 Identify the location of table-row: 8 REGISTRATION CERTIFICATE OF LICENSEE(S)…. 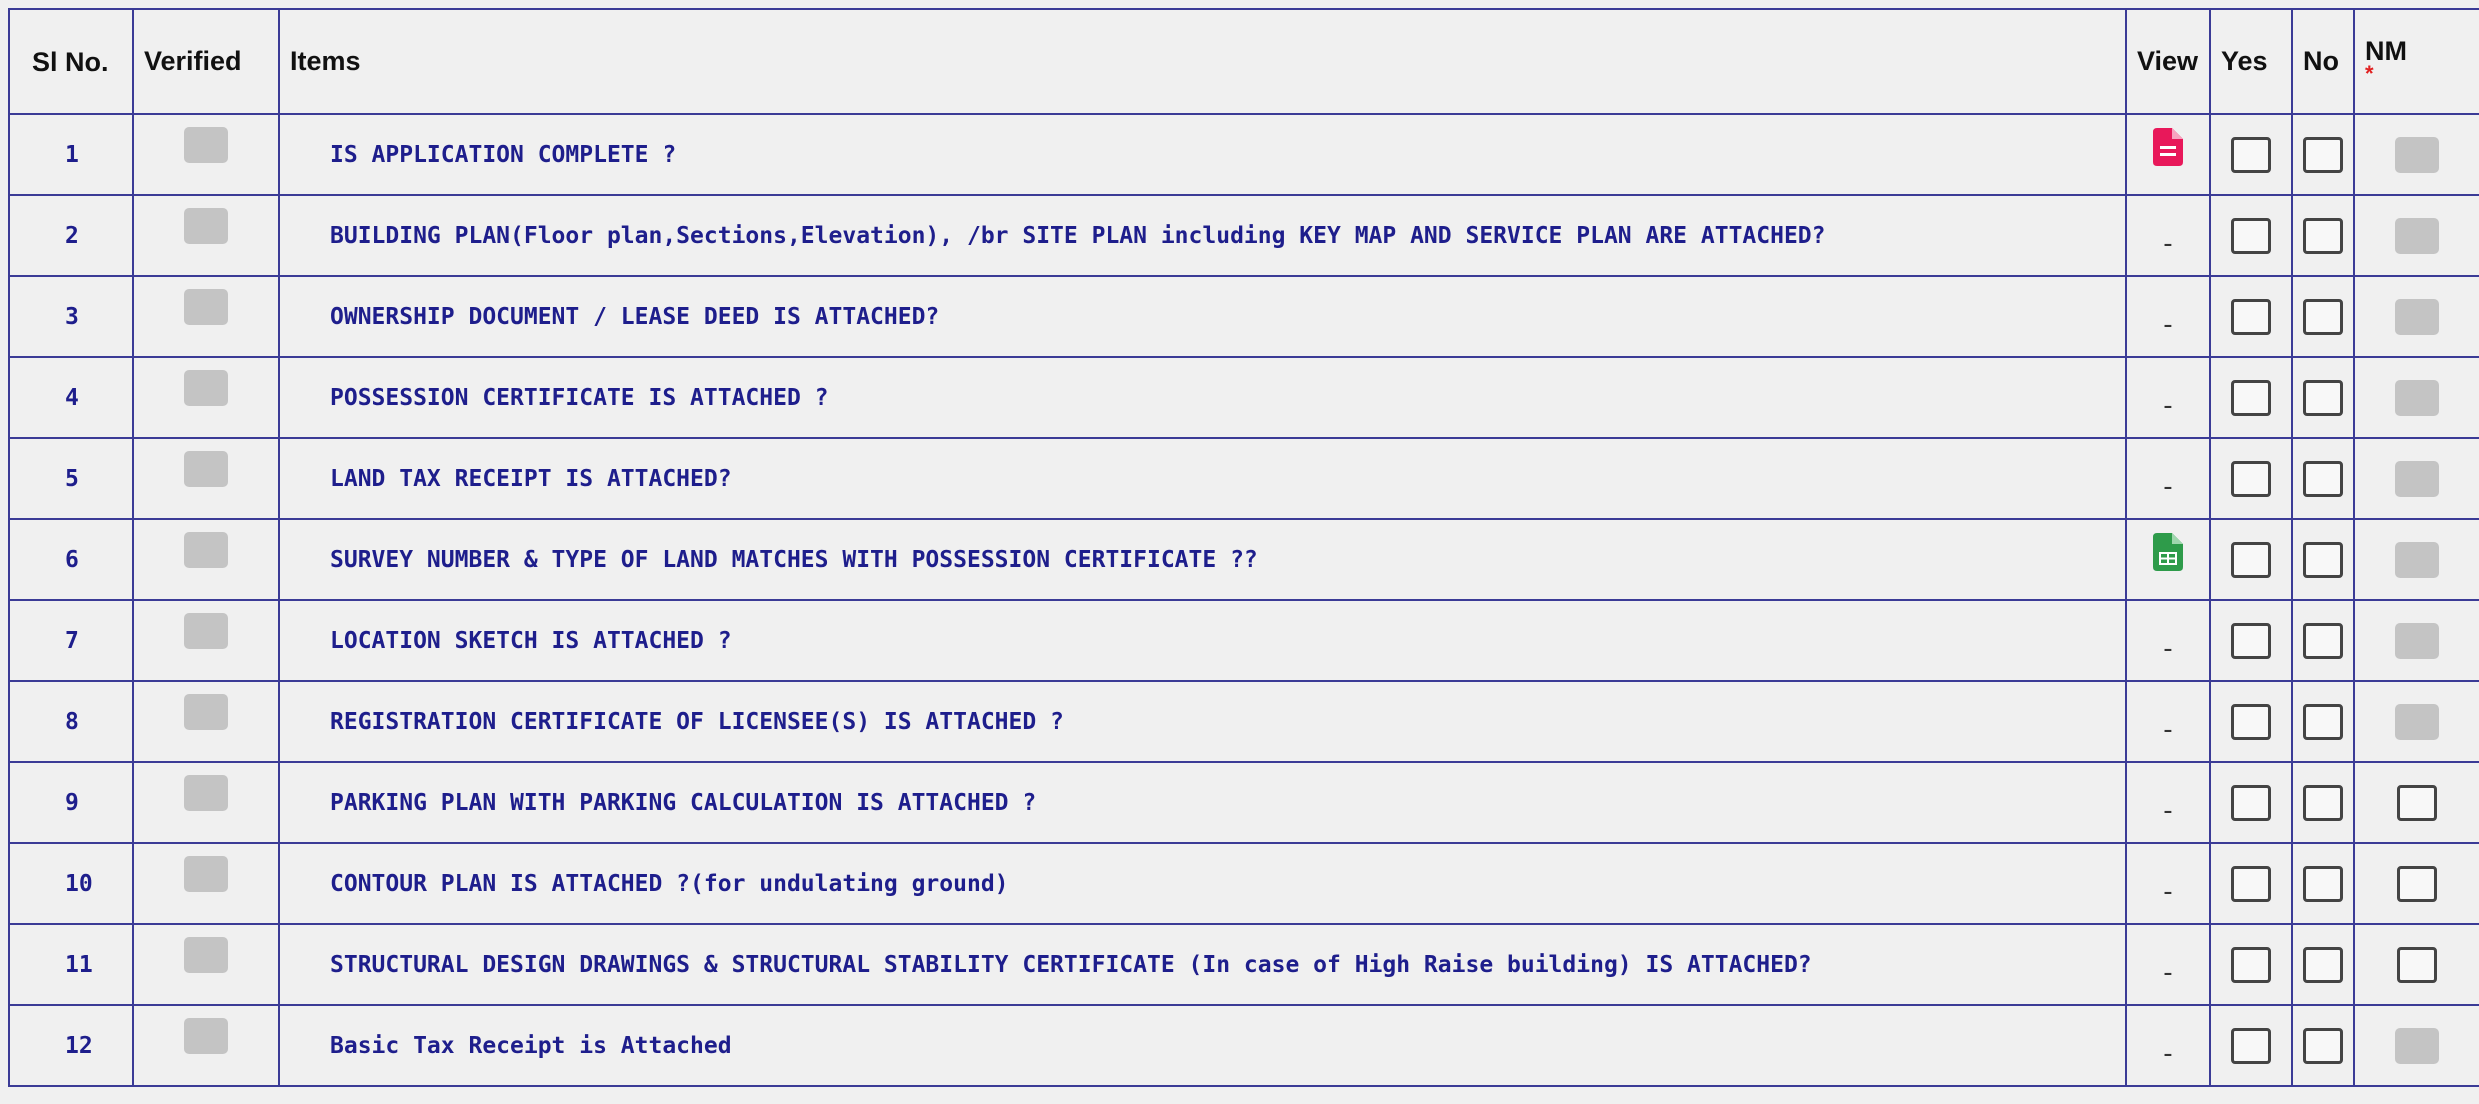
(1243, 722).